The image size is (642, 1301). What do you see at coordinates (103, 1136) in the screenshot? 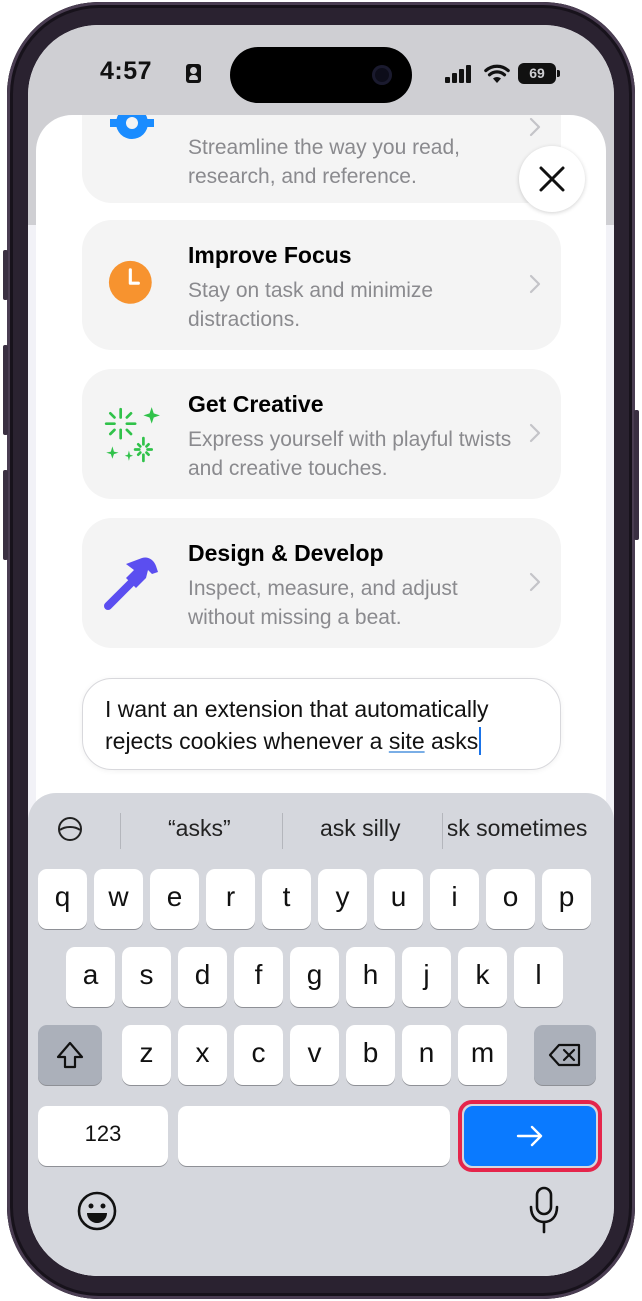
I see `numbers-key: 123` at bounding box center [103, 1136].